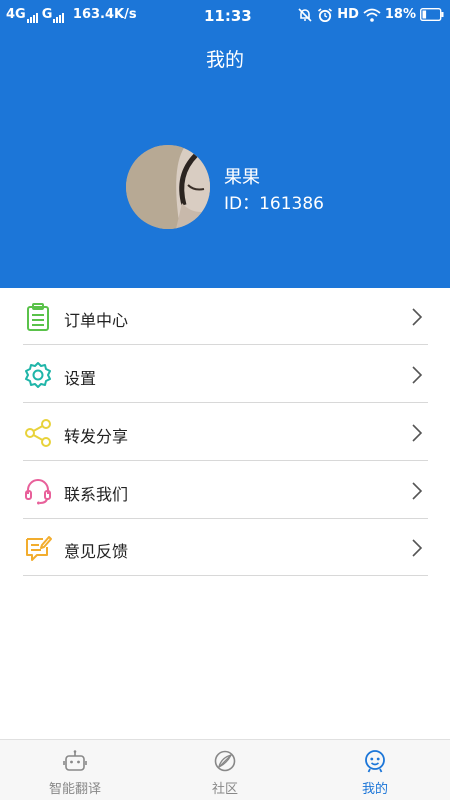 The image size is (450, 800). Describe the element at coordinates (432, 14) in the screenshot. I see `battery-icon` at that location.